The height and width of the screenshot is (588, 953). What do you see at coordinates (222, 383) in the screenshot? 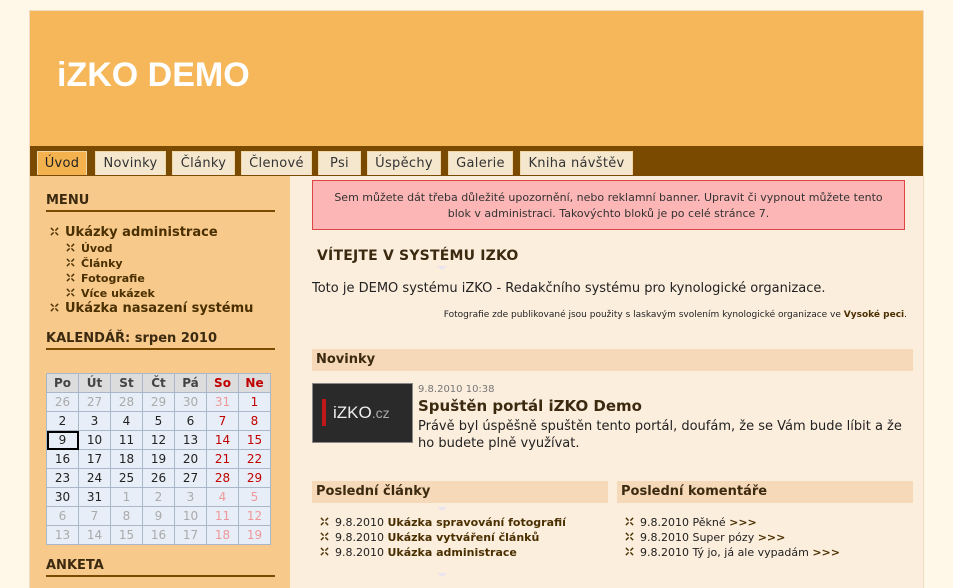
I see `calendar-weekday: So` at bounding box center [222, 383].